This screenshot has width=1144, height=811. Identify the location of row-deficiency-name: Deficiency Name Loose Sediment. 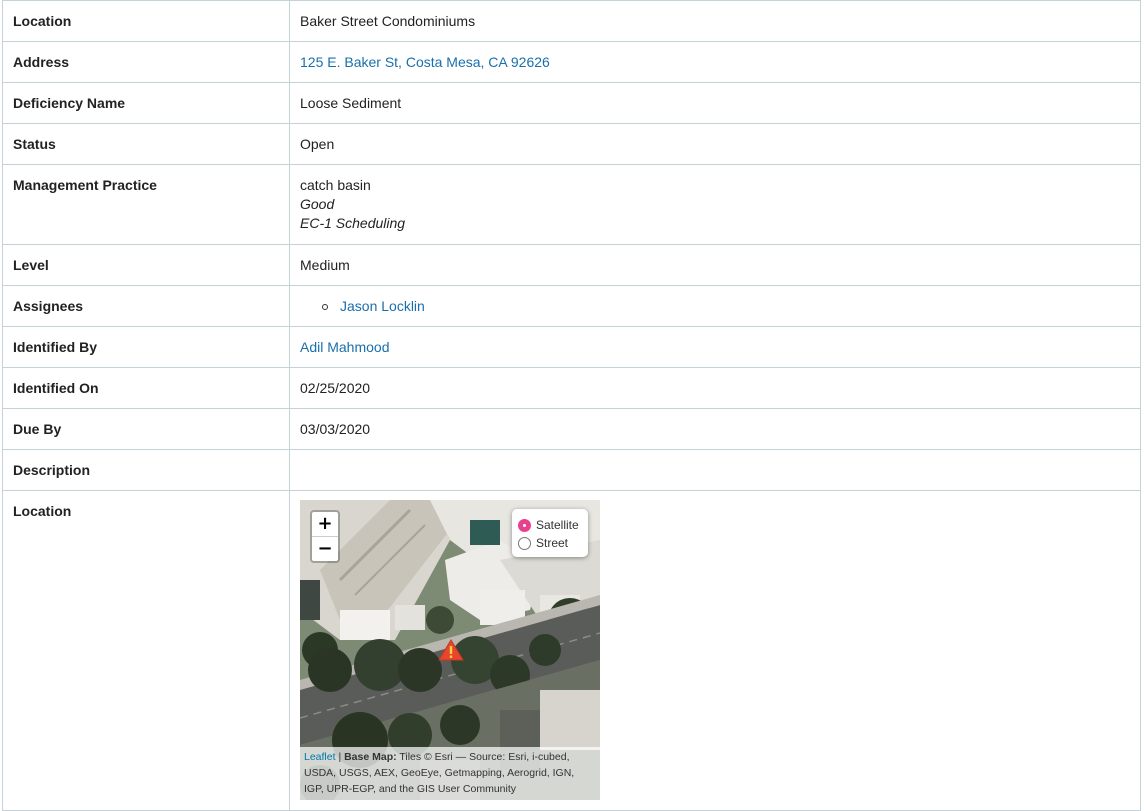
(571, 103).